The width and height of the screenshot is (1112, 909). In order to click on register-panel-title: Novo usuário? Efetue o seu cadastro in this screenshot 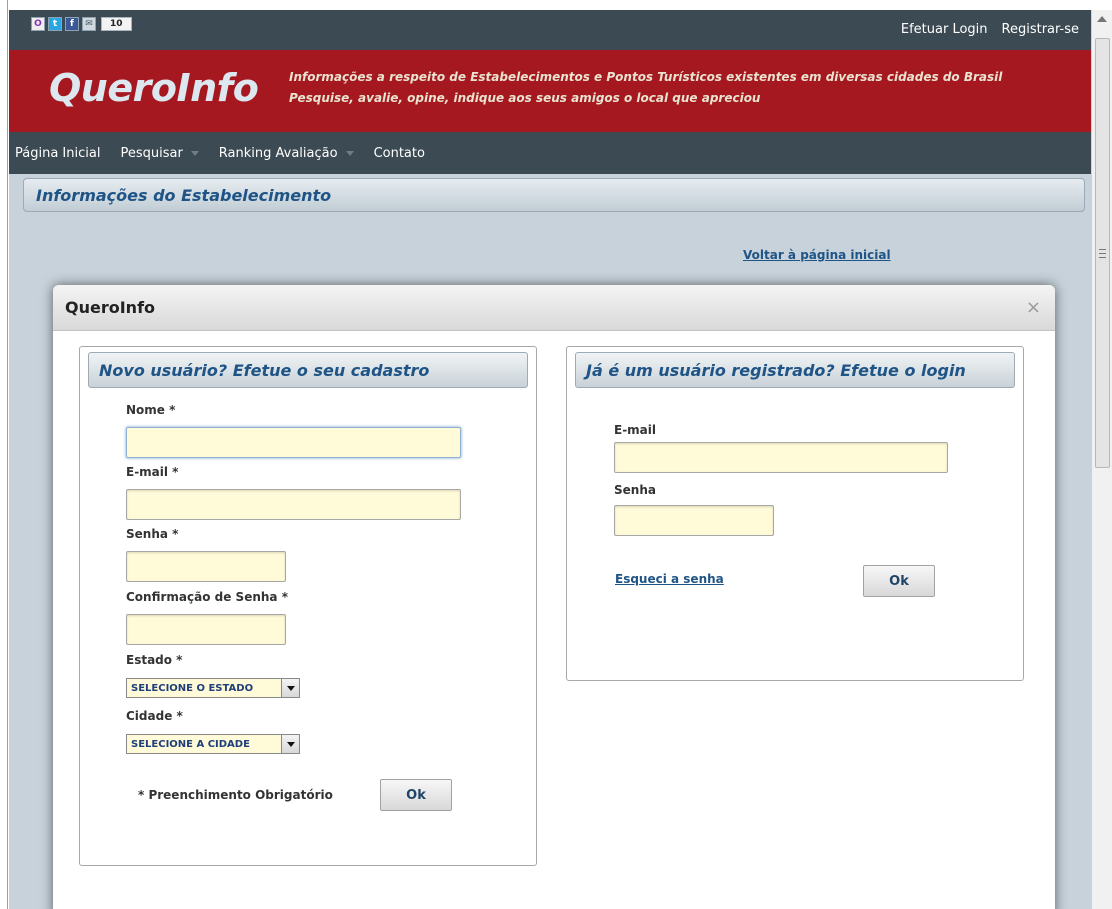, I will do `click(264, 370)`.